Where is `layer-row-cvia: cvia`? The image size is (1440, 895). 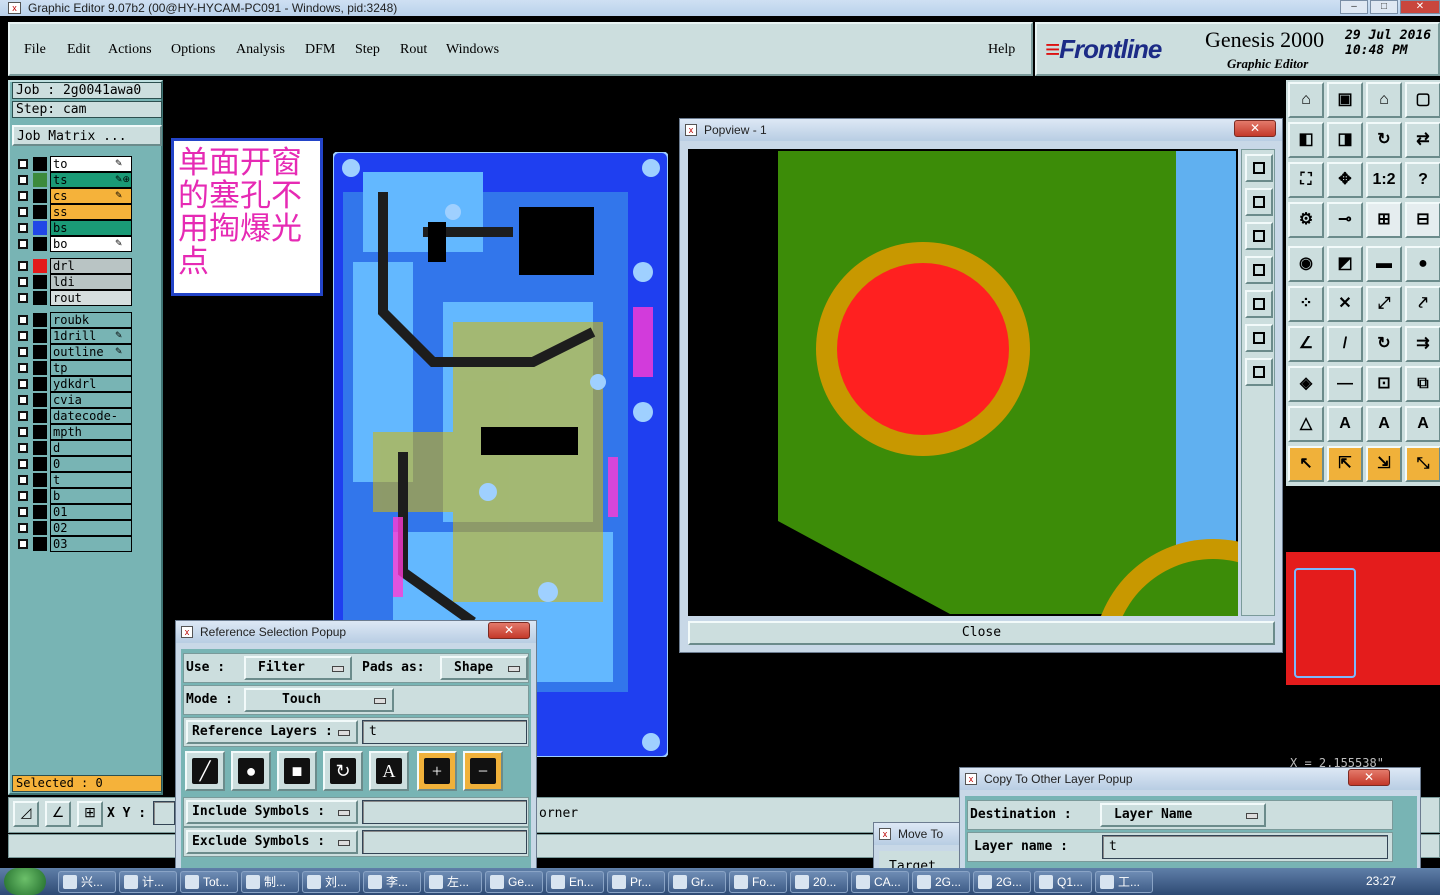
layer-row-cvia: cvia is located at coordinates (74, 400).